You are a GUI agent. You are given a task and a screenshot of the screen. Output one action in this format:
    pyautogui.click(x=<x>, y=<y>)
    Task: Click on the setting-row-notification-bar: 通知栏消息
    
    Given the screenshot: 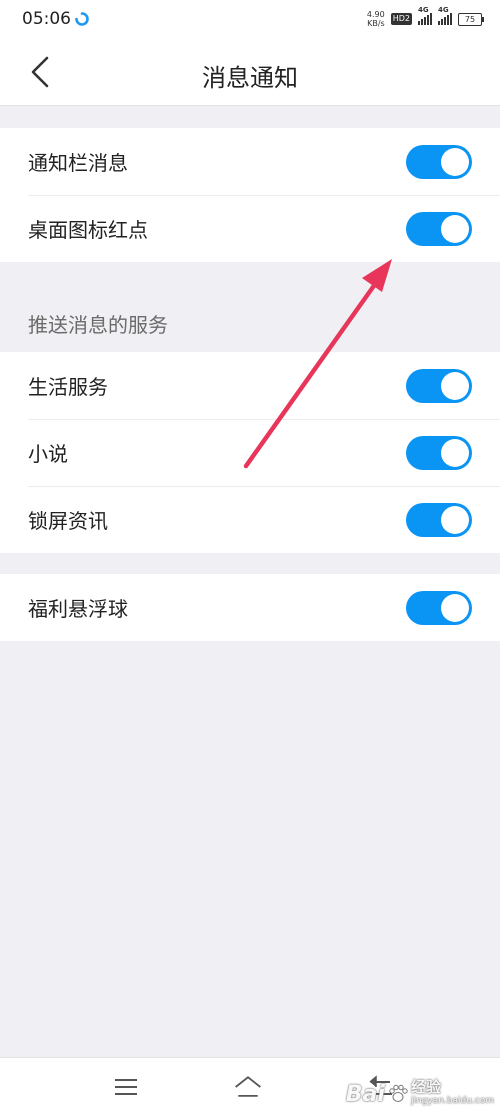 What is the action you would take?
    pyautogui.click(x=250, y=161)
    